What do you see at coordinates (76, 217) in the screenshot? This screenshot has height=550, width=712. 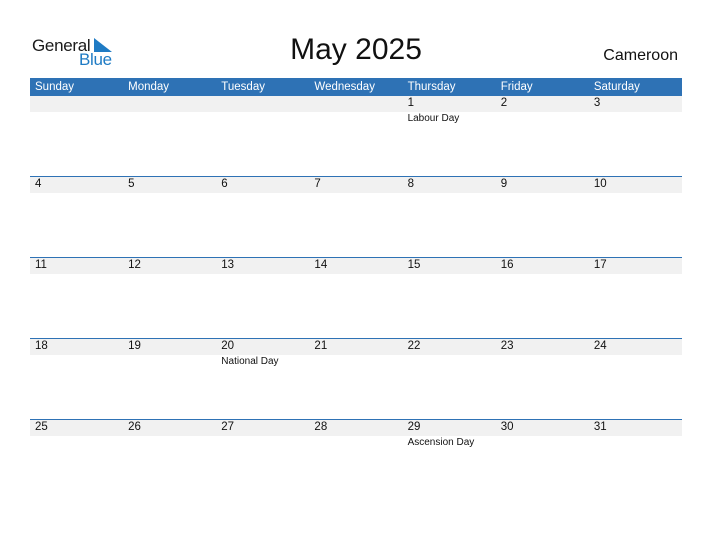 I see `day-cell: 4` at bounding box center [76, 217].